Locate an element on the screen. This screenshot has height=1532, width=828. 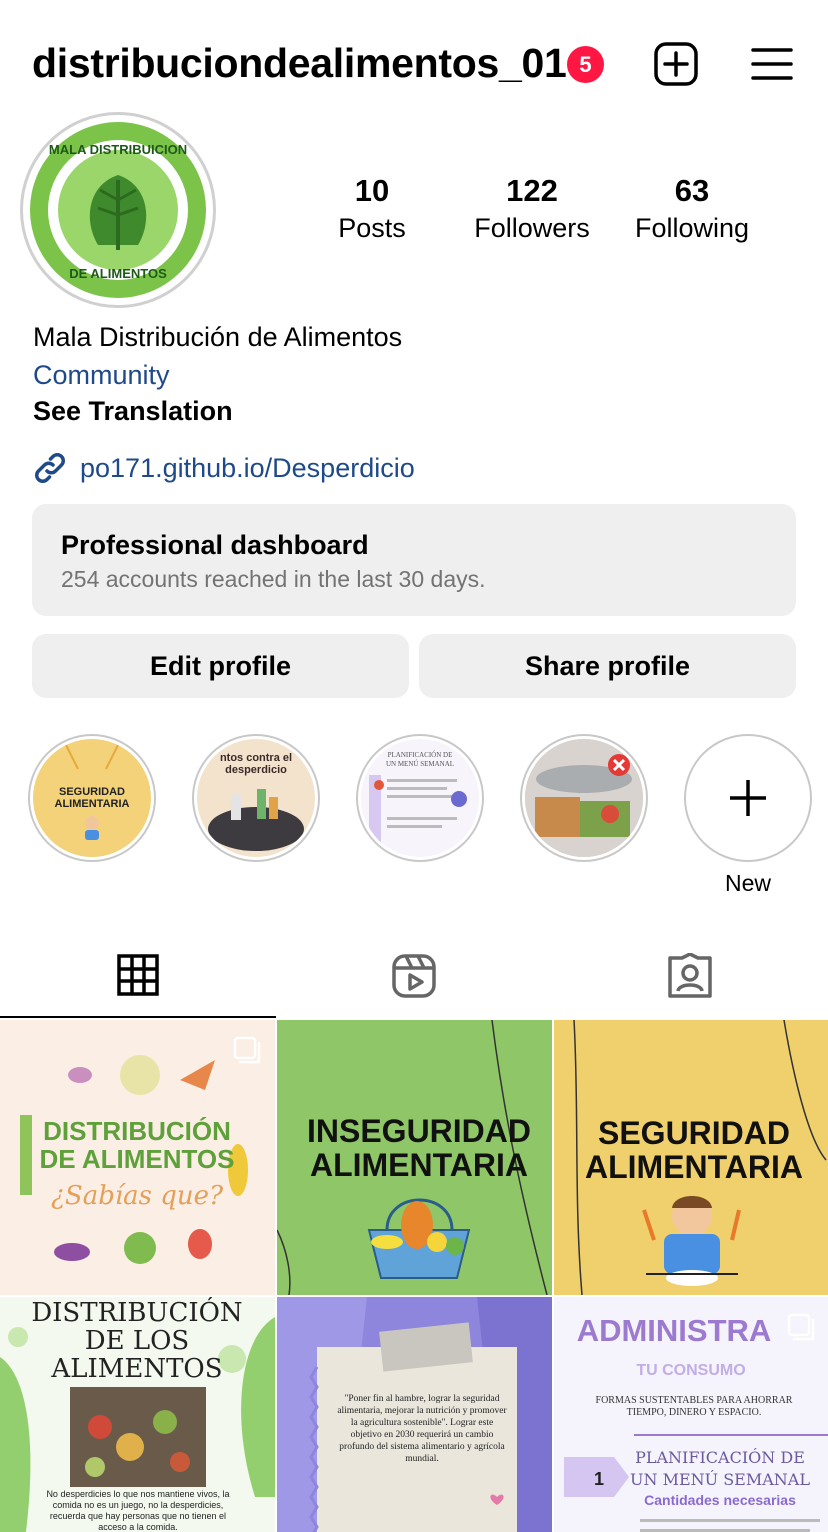
svg-text: MALA DISTRIBUICION is located at coordinates (118, 149).